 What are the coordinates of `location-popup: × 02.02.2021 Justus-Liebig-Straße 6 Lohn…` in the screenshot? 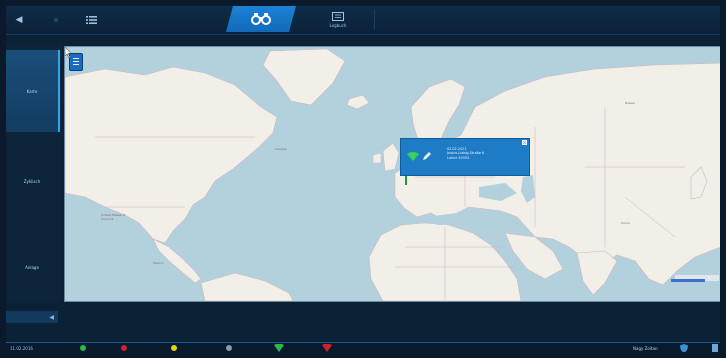 It's located at (465, 157).